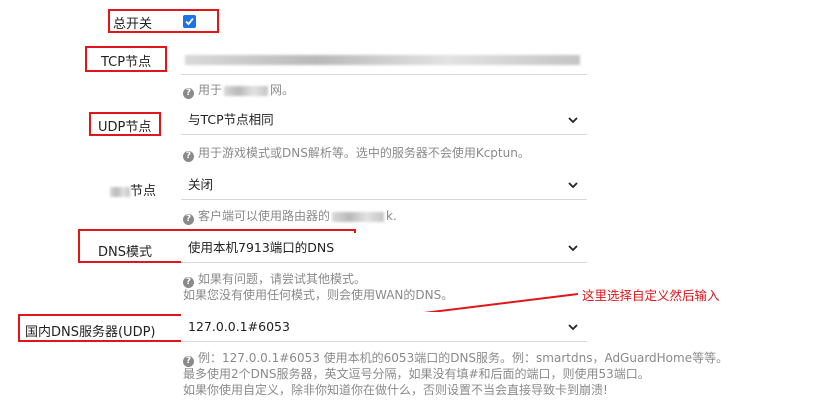 This screenshot has height=411, width=823. What do you see at coordinates (239, 326) in the screenshot?
I see `domestic-dns-value: 127.0.0.1#6053` at bounding box center [239, 326].